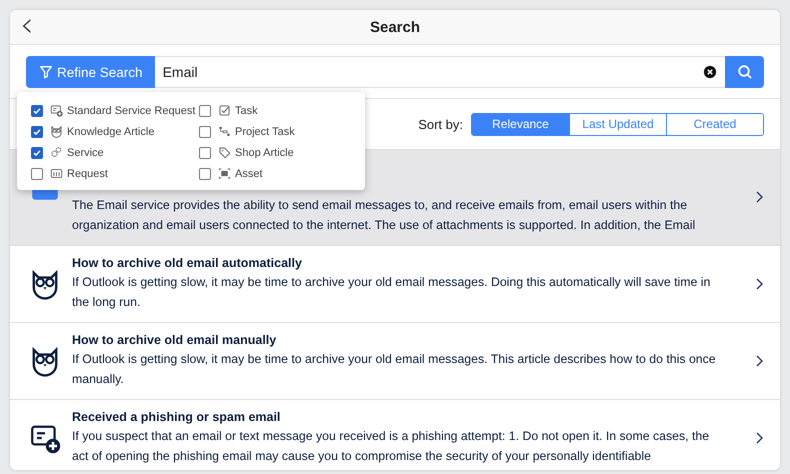 The width and height of the screenshot is (790, 474). Describe the element at coordinates (175, 340) in the screenshot. I see `result-title: How to archive old email manually` at that location.